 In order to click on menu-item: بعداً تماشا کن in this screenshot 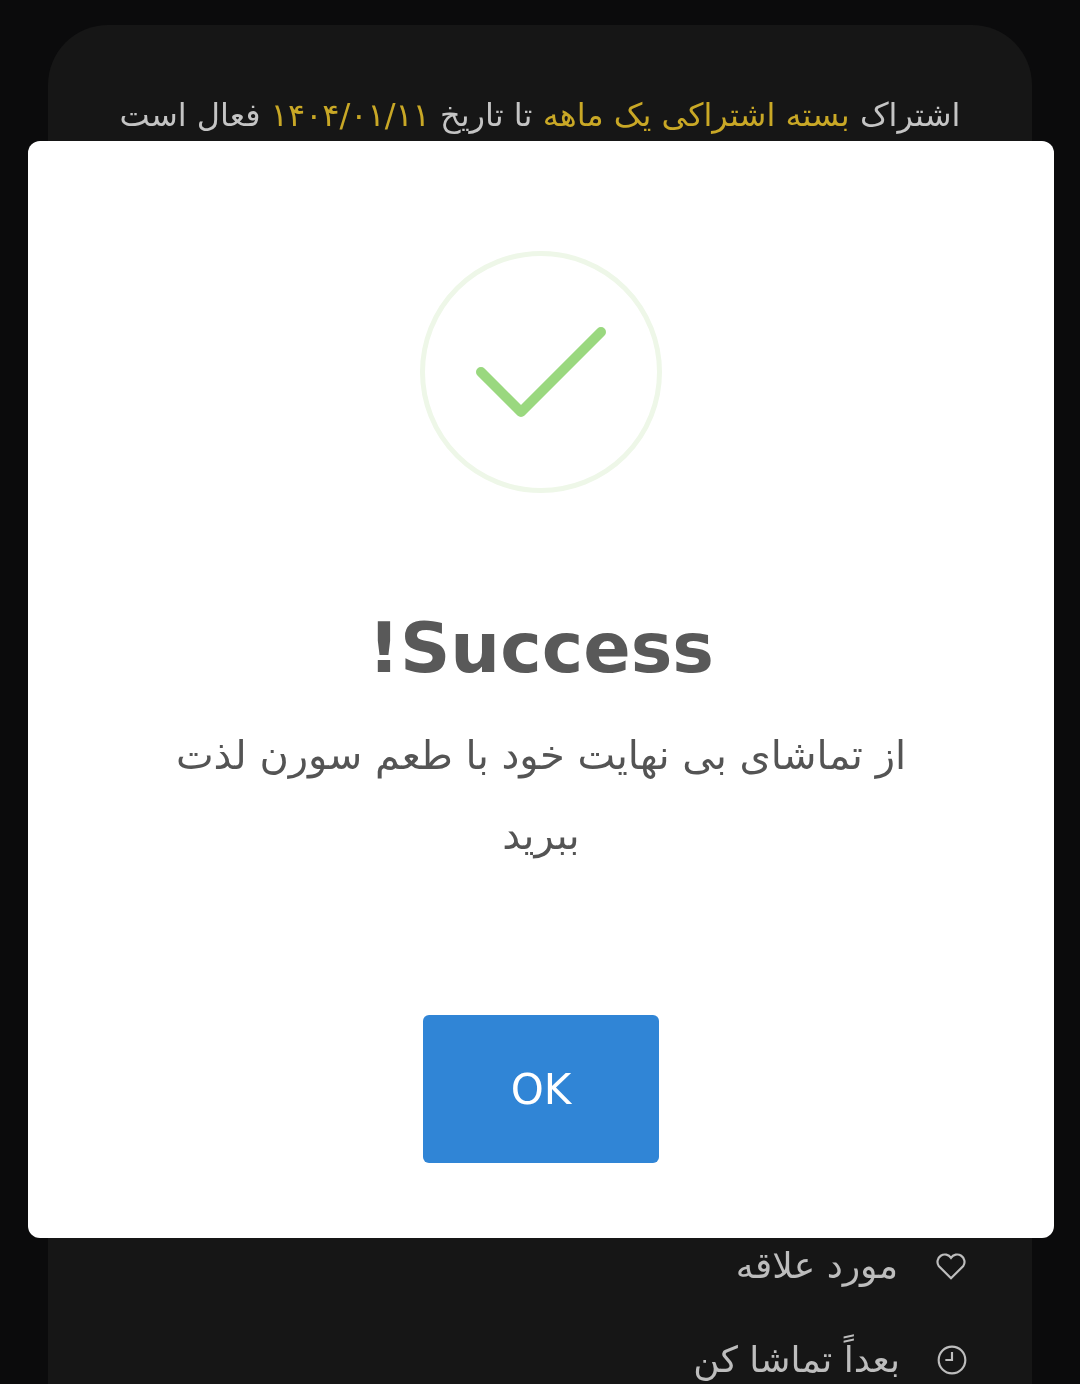, I will do `click(796, 1358)`.